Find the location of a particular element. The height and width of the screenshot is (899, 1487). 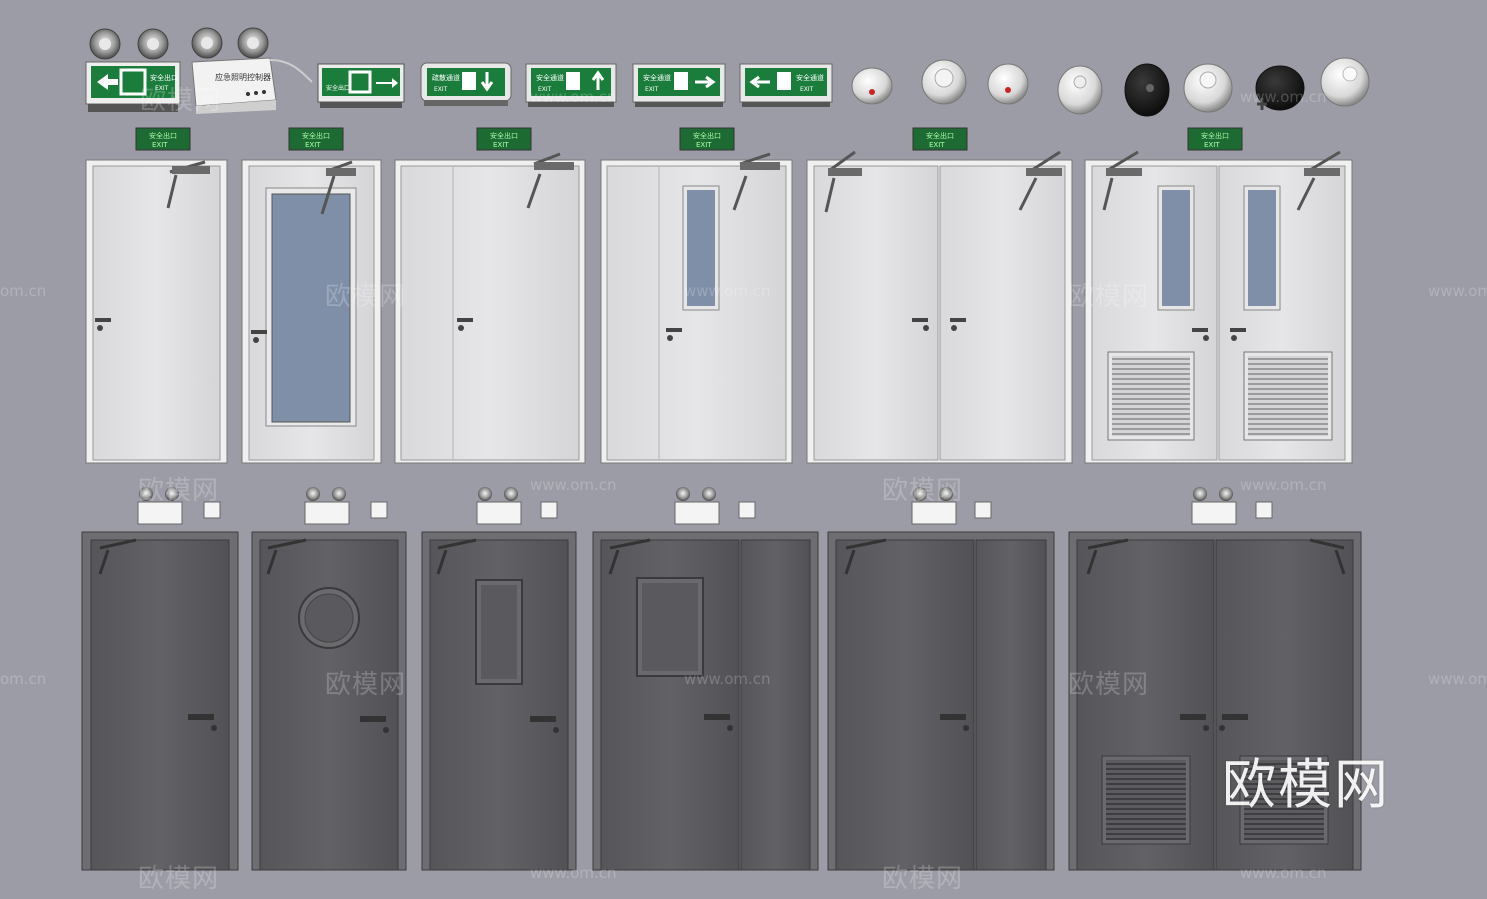

gray-door-double is located at coordinates (941, 701).